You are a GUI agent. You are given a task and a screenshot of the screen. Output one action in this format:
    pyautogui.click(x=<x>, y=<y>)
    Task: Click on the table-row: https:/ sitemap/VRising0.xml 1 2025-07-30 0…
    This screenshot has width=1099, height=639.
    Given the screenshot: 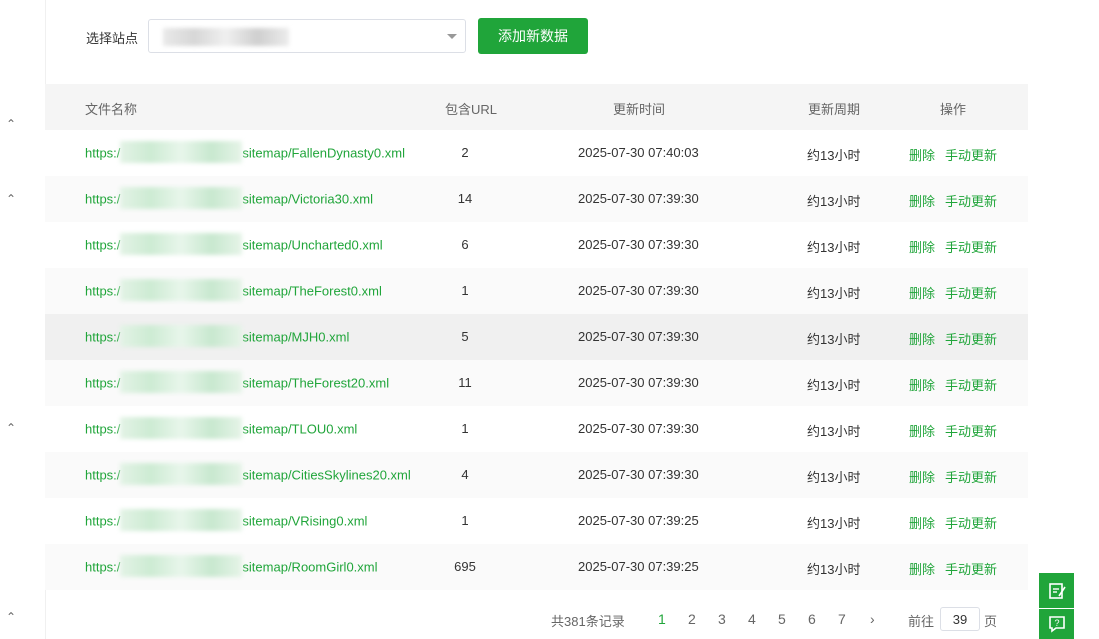 What is the action you would take?
    pyautogui.click(x=536, y=521)
    